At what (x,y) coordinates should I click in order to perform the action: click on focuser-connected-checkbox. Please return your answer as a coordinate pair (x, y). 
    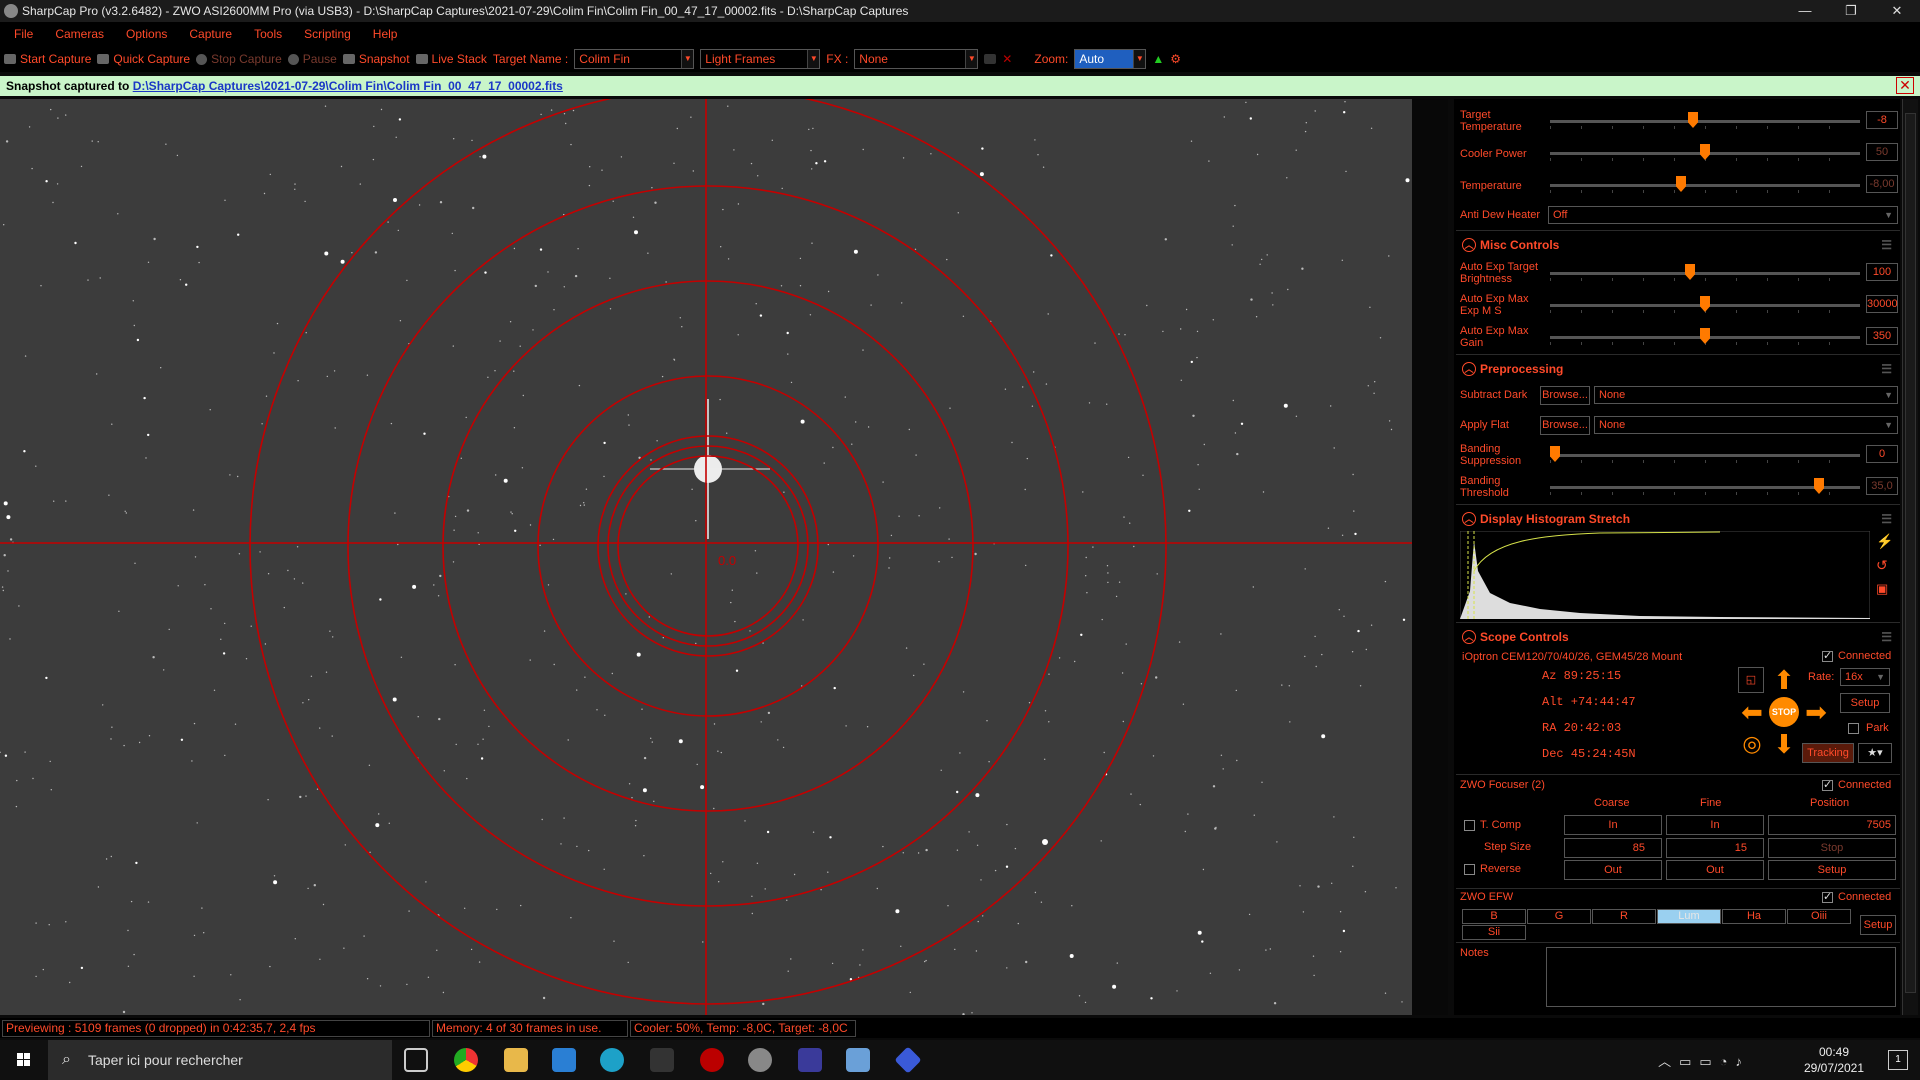
    Looking at the image, I should click on (1827, 784).